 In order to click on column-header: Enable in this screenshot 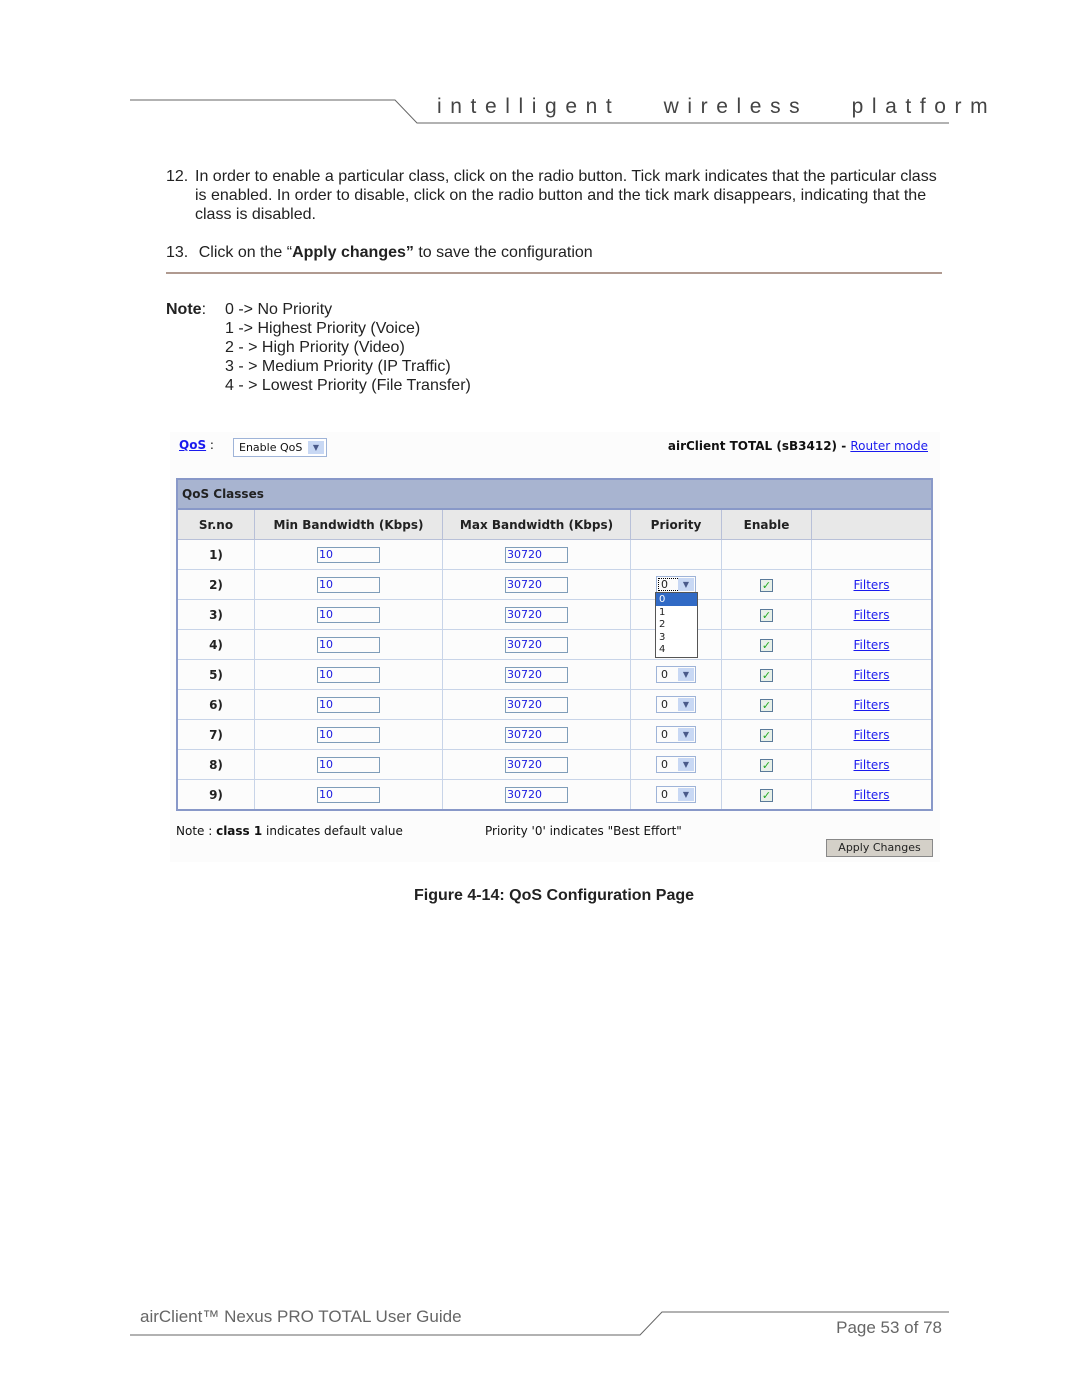, I will do `click(766, 524)`.